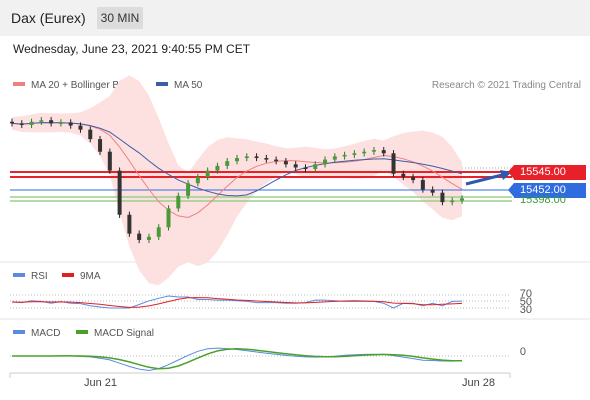  What do you see at coordinates (479, 383) in the screenshot?
I see `x-tick-jun28: Jun 28` at bounding box center [479, 383].